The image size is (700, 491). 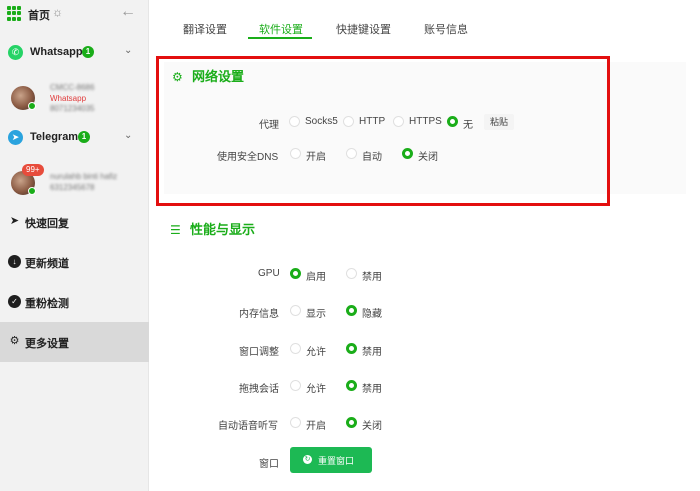 What do you see at coordinates (84, 137) in the screenshot?
I see `telegram-count-badge: 1` at bounding box center [84, 137].